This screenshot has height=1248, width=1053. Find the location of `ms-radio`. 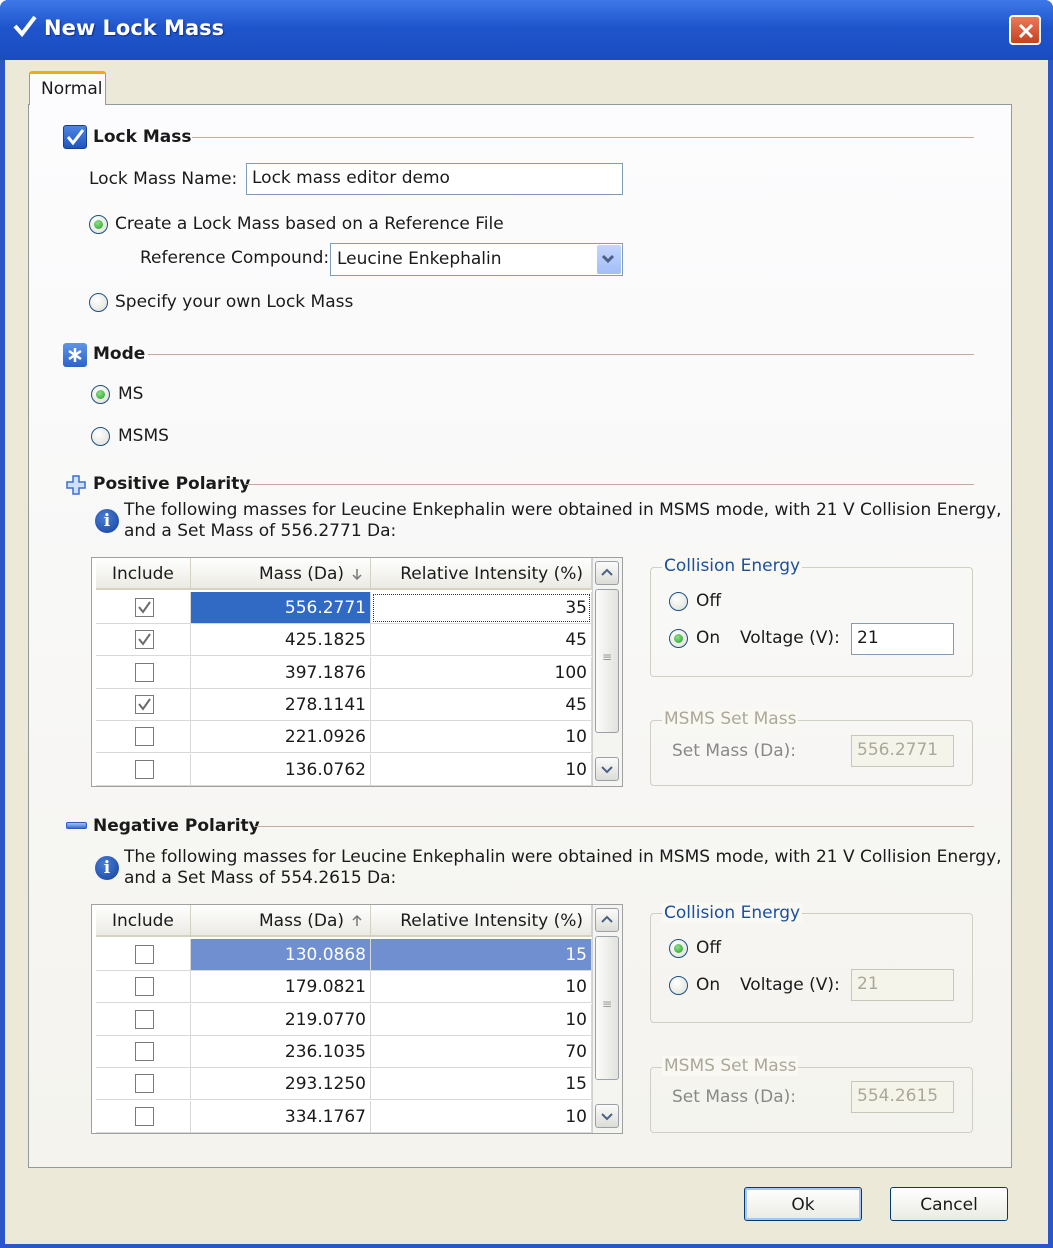

ms-radio is located at coordinates (100, 394).